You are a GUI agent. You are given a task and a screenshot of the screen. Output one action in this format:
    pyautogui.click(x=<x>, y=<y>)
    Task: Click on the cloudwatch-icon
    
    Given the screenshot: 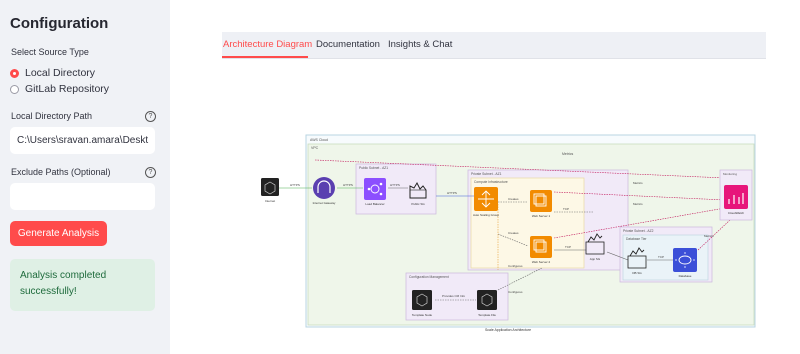 What is the action you would take?
    pyautogui.click(x=736, y=197)
    